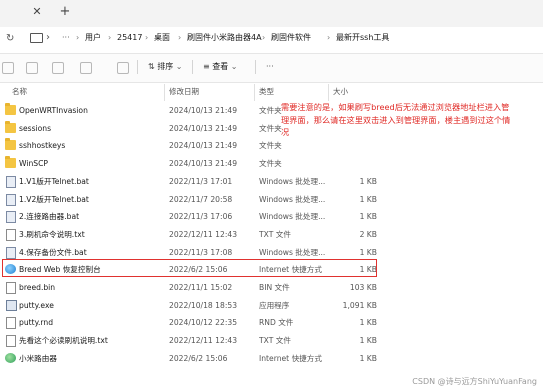 The image size is (543, 390). What do you see at coordinates (271, 13) in the screenshot?
I see `tab-strip` at bounding box center [271, 13].